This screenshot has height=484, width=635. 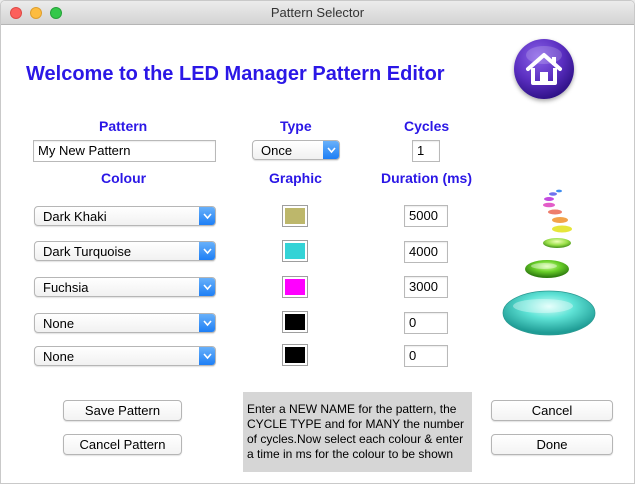 What do you see at coordinates (426, 252) in the screenshot?
I see `duration-field-2: 4000` at bounding box center [426, 252].